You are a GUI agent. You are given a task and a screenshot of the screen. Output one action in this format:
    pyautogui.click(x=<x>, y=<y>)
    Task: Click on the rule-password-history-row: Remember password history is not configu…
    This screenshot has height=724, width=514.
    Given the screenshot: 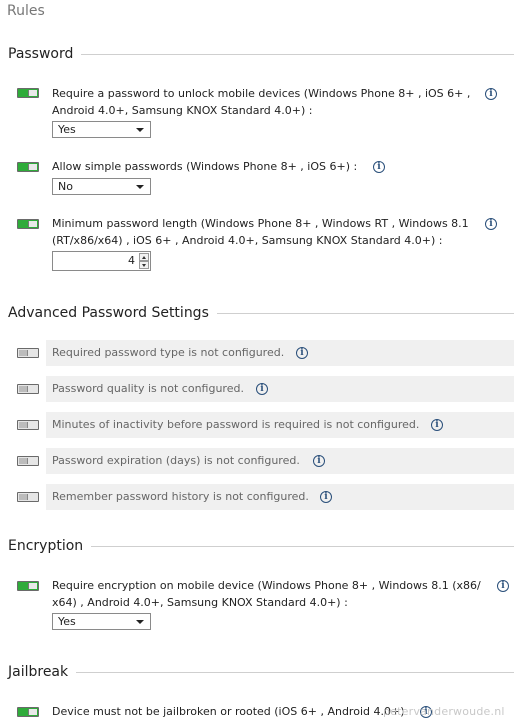 What is the action you would take?
    pyautogui.click(x=280, y=497)
    